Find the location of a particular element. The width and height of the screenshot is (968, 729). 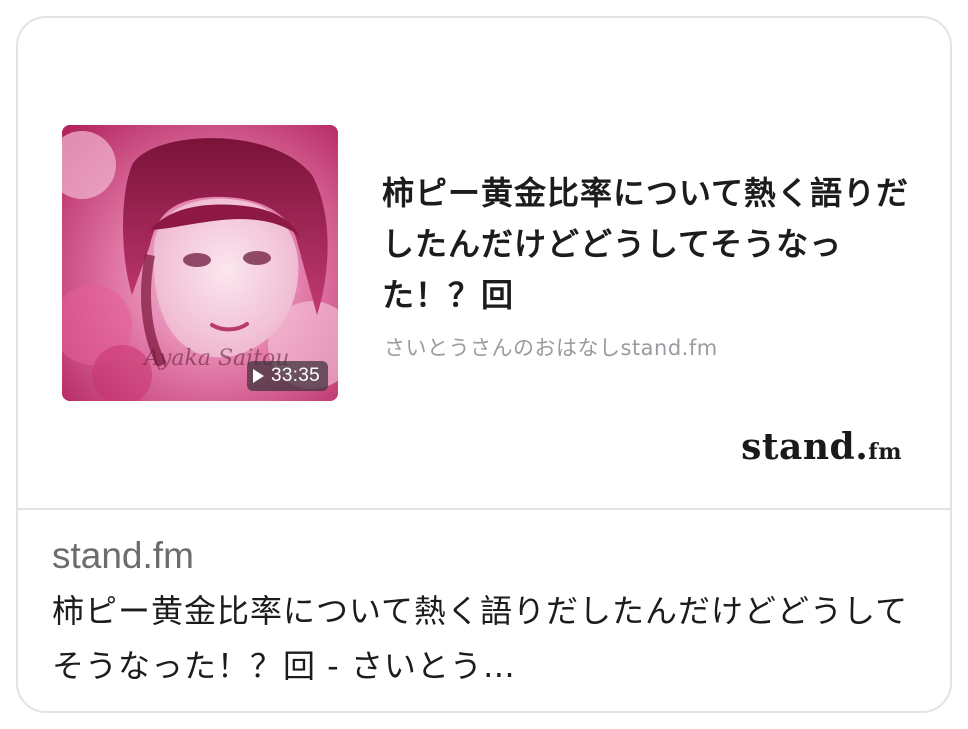

duration-text: 33:35 is located at coordinates (295, 375).